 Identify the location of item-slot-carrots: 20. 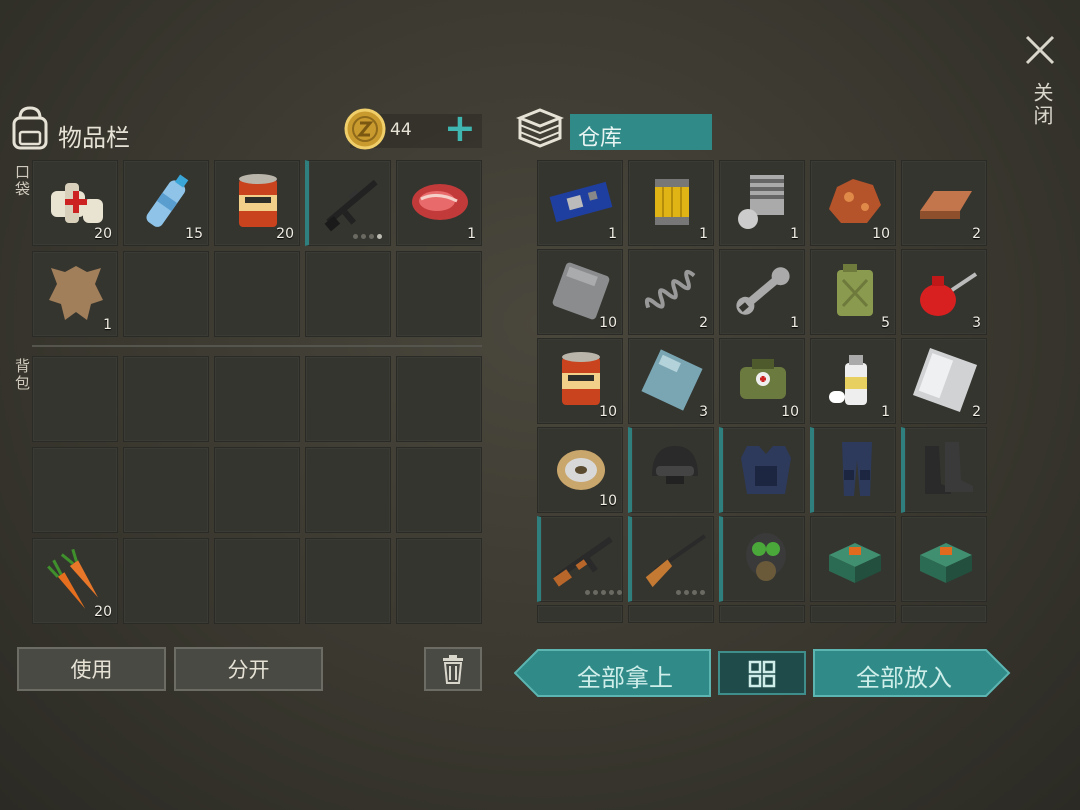
(75, 581).